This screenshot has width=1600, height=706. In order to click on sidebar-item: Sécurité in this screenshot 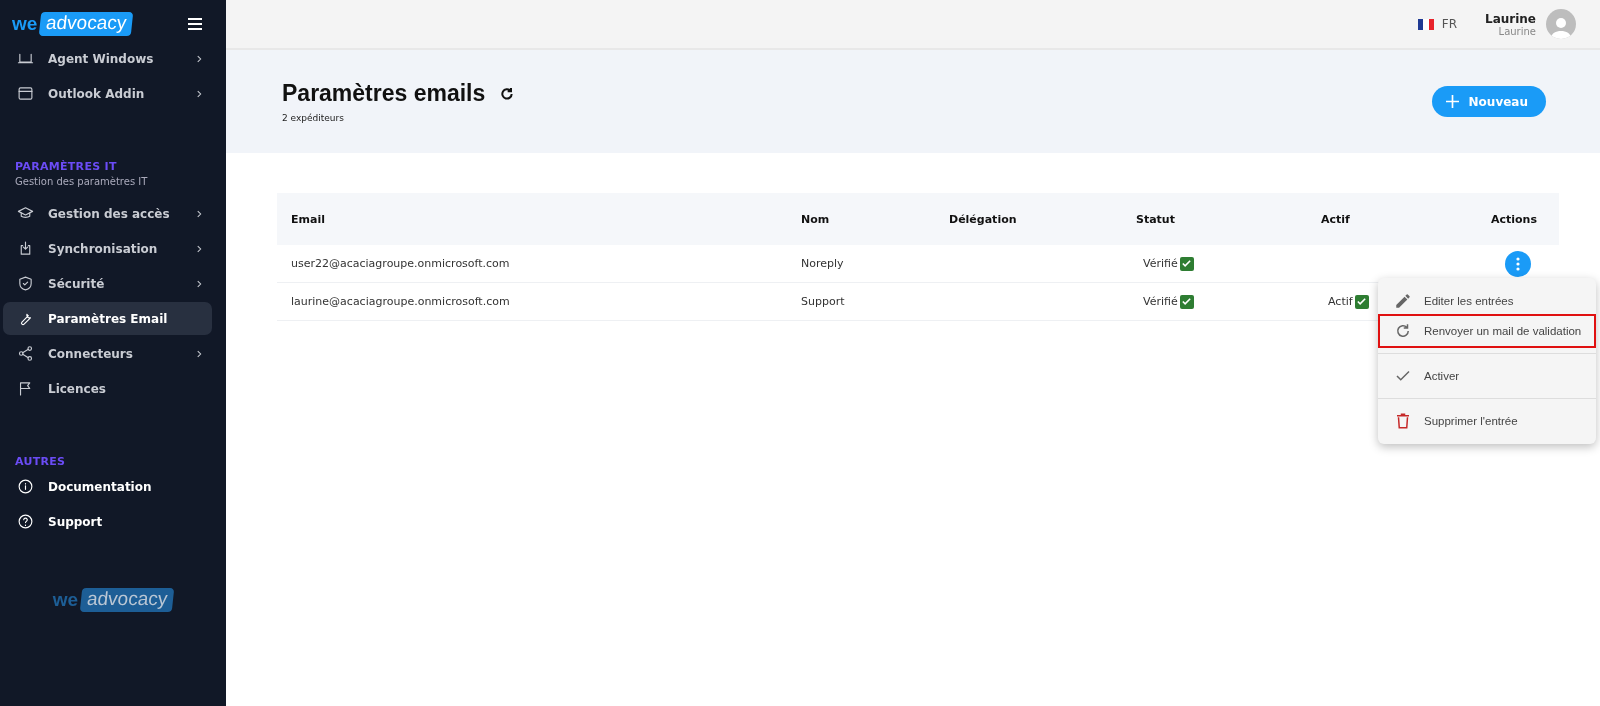, I will do `click(107, 283)`.